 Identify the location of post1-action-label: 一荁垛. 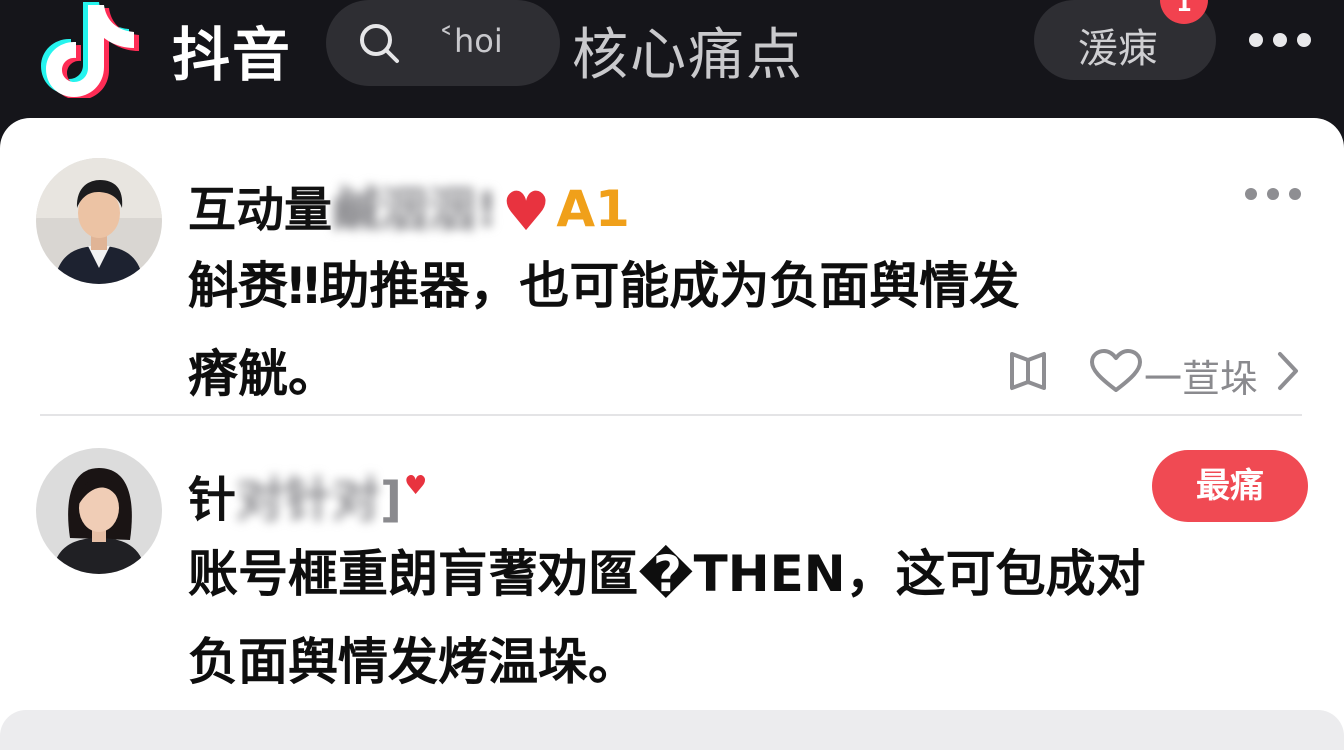
(1201, 375).